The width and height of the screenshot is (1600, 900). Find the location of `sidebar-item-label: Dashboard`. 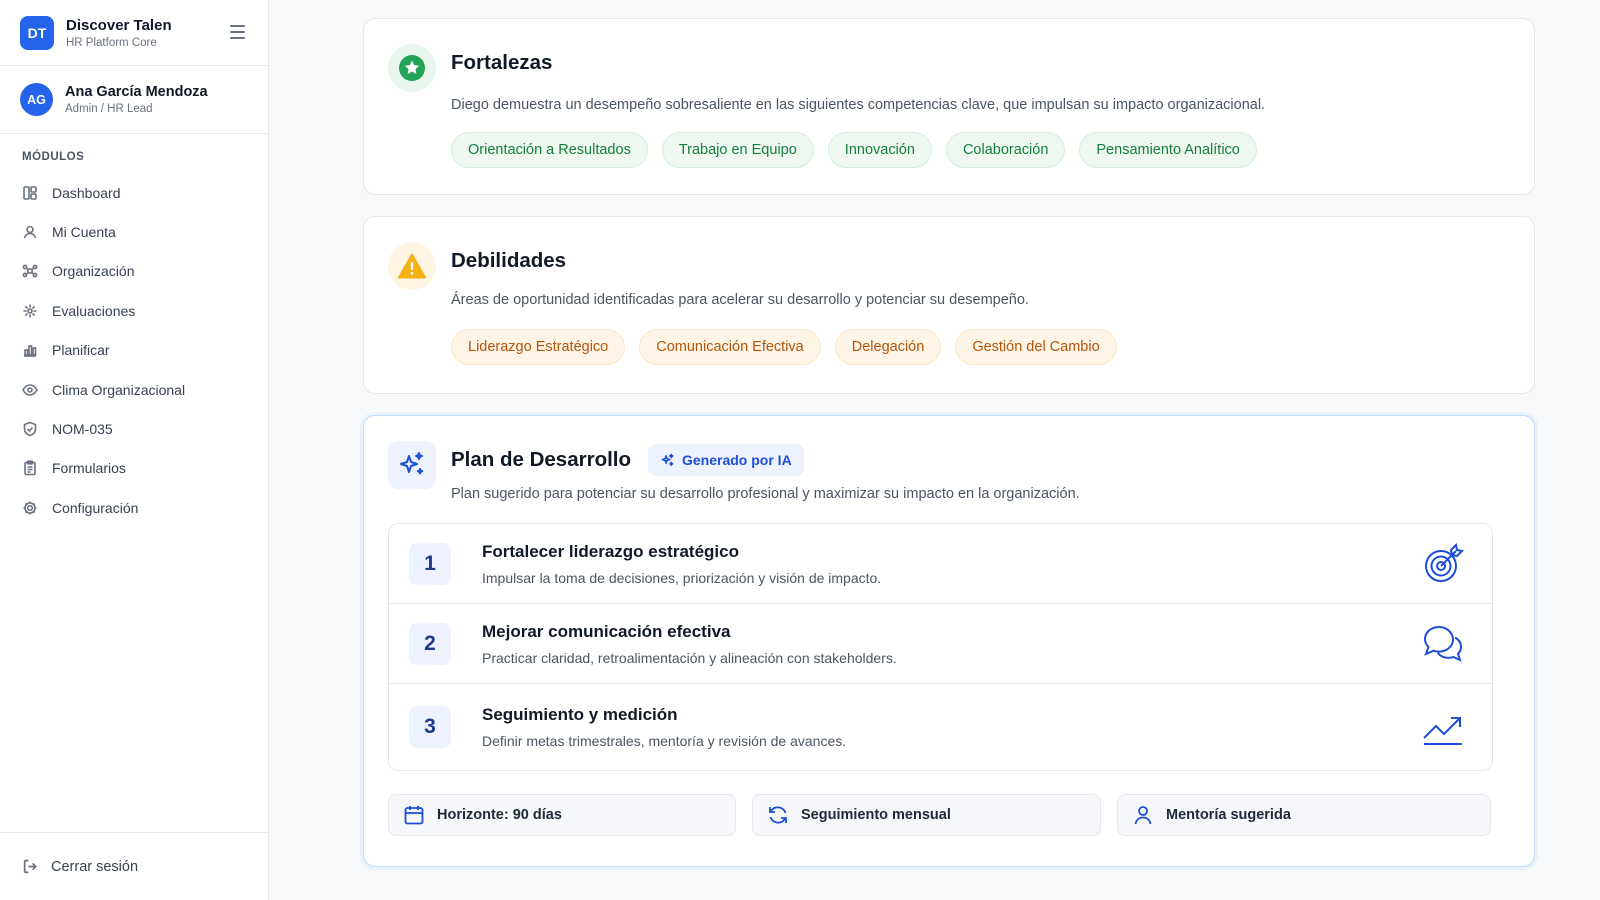

sidebar-item-label: Dashboard is located at coordinates (86, 192).